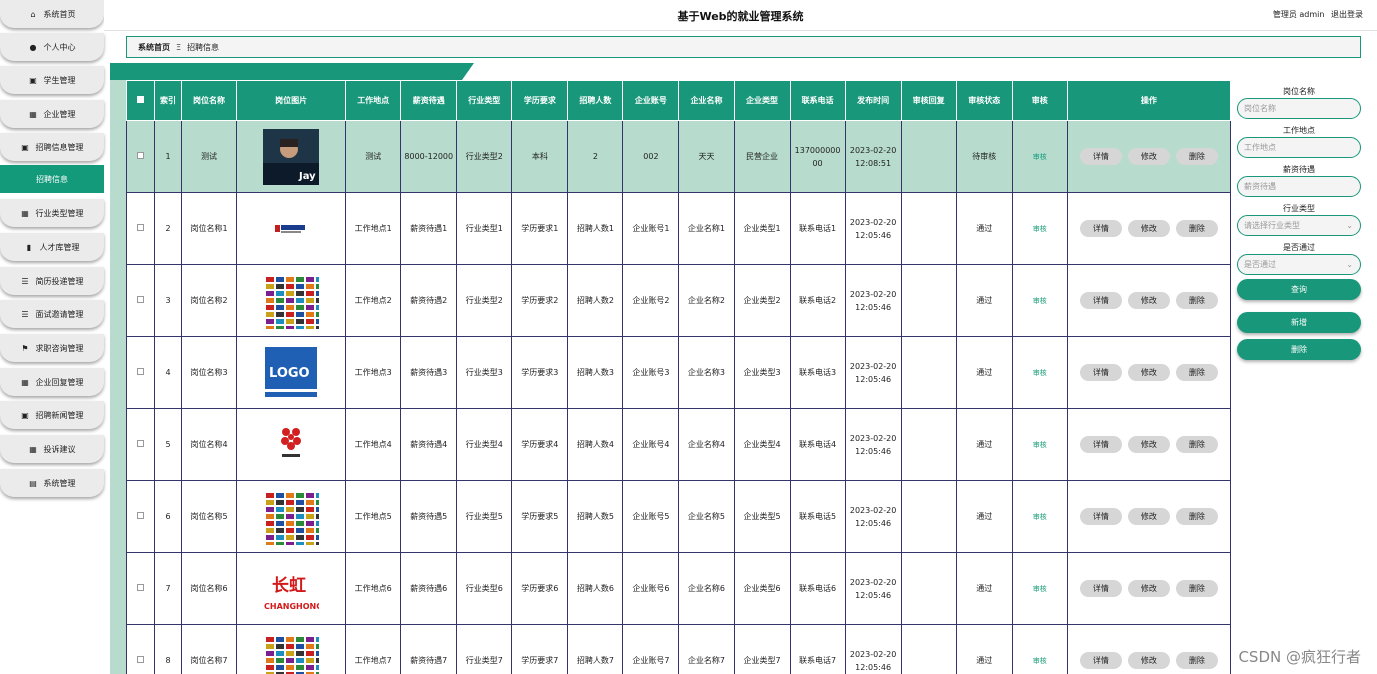 This screenshot has width=1377, height=674. Describe the element at coordinates (52, 449) in the screenshot. I see `sidebar-item: ▦ 投诉建议` at that location.